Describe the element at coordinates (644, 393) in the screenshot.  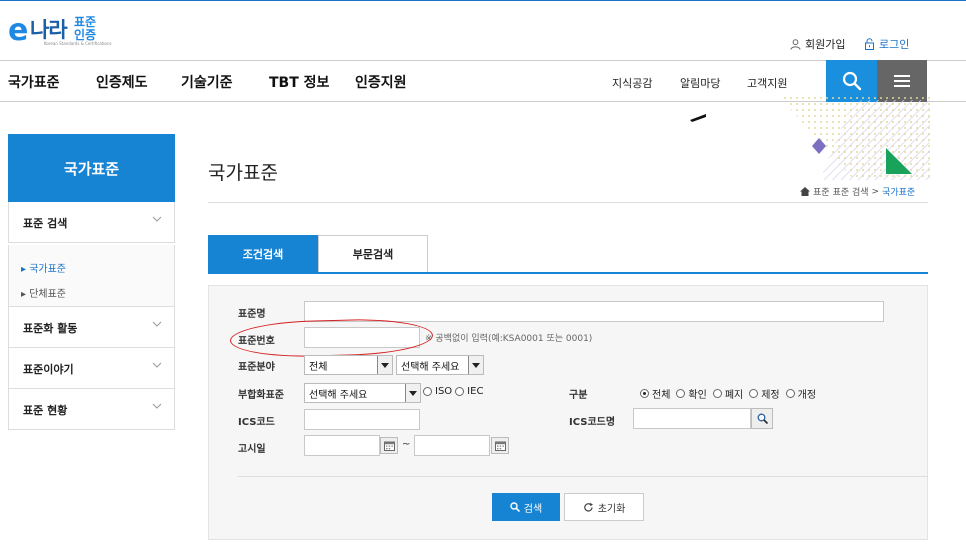
I see `radio-all` at that location.